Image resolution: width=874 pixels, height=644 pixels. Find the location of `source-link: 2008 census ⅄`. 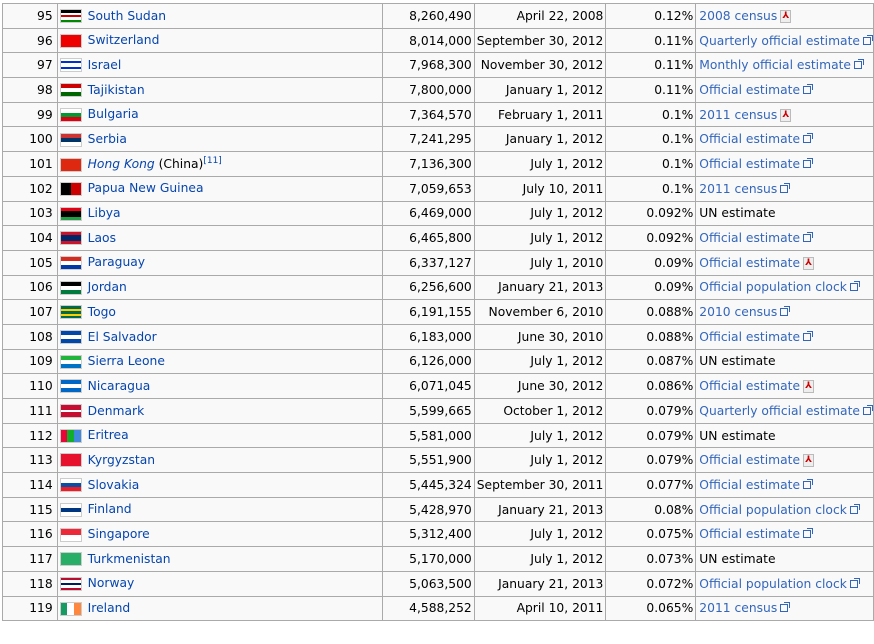

source-link: 2008 census ⅄ is located at coordinates (745, 16).